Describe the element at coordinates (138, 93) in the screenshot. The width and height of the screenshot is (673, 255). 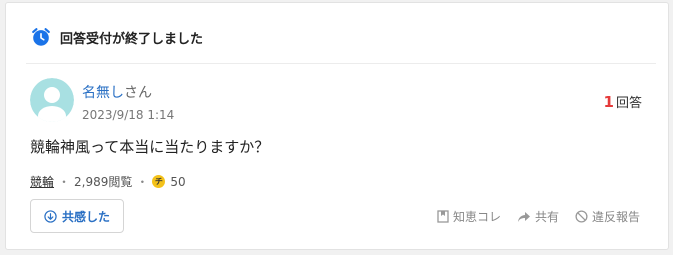
I see `user-honorific: さん` at that location.